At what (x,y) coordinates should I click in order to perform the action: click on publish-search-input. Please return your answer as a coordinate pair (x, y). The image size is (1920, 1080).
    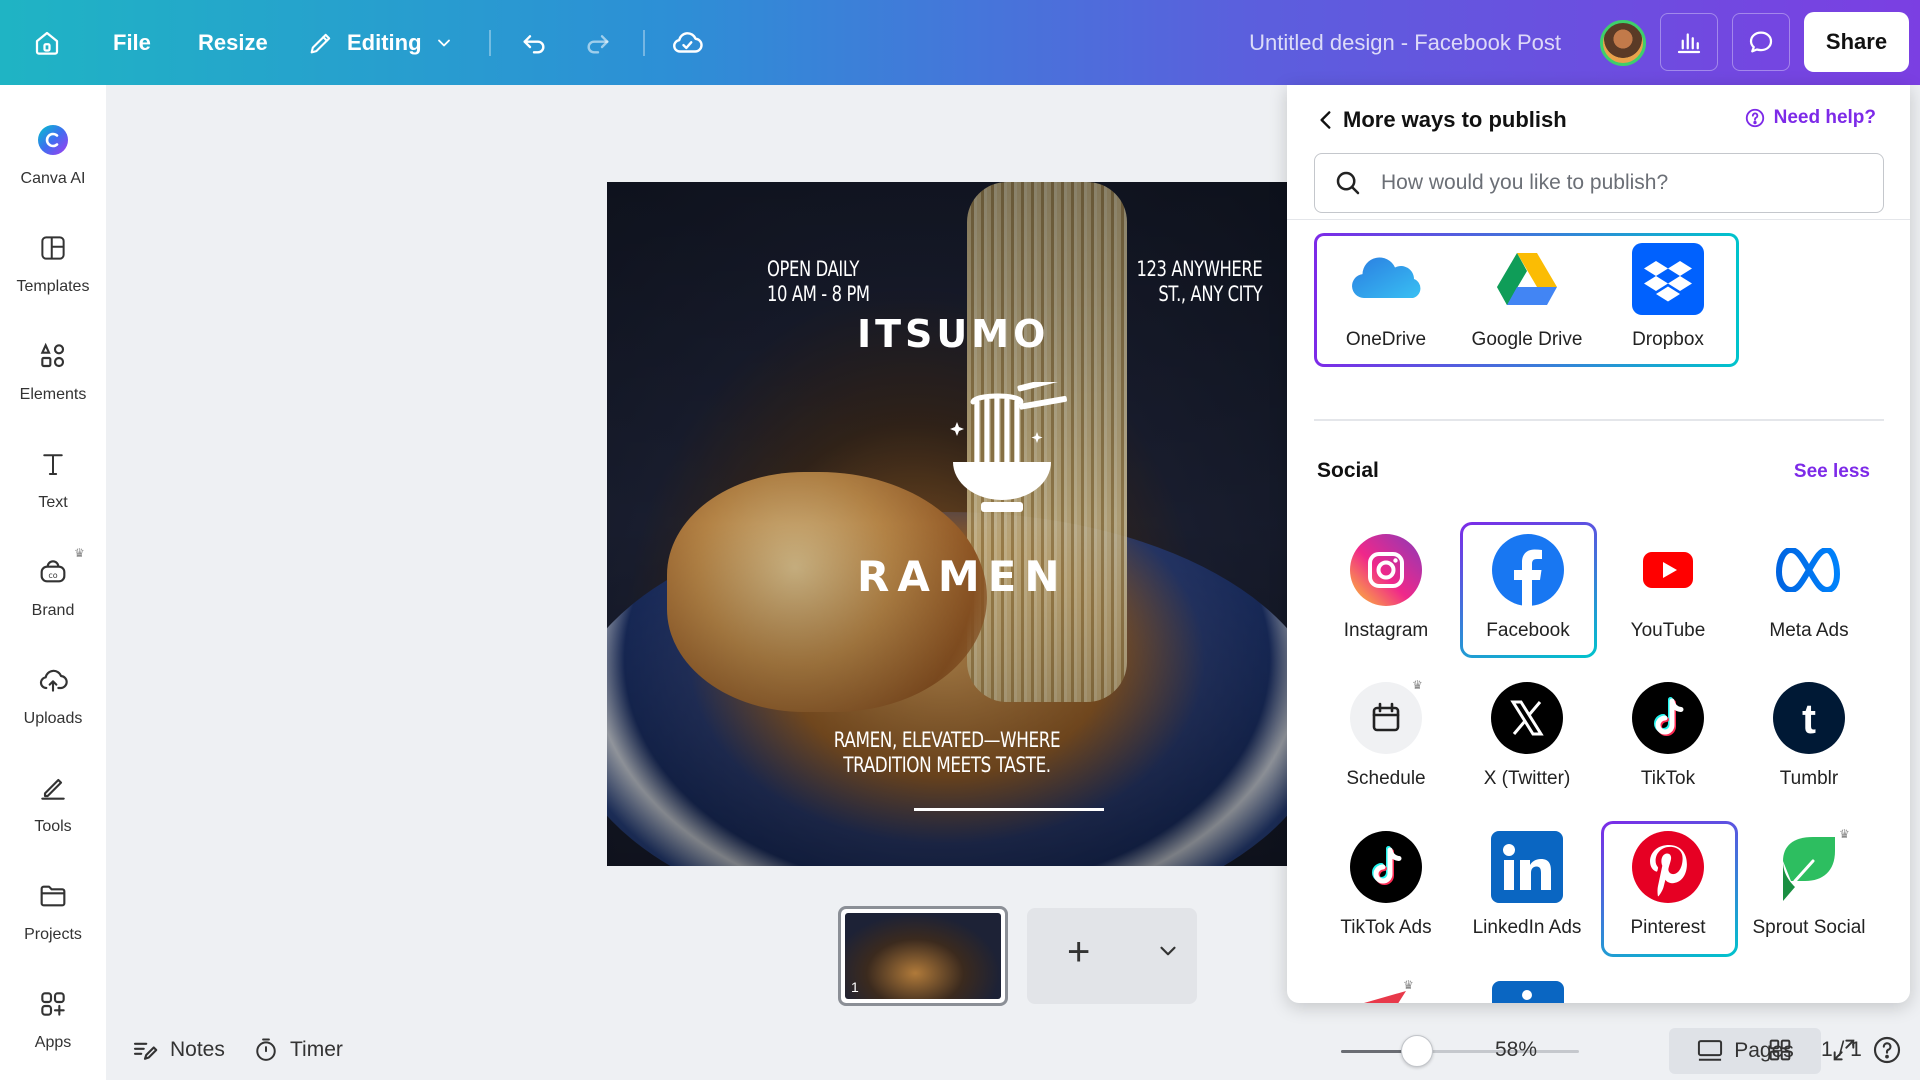
    Looking at the image, I should click on (1601, 183).